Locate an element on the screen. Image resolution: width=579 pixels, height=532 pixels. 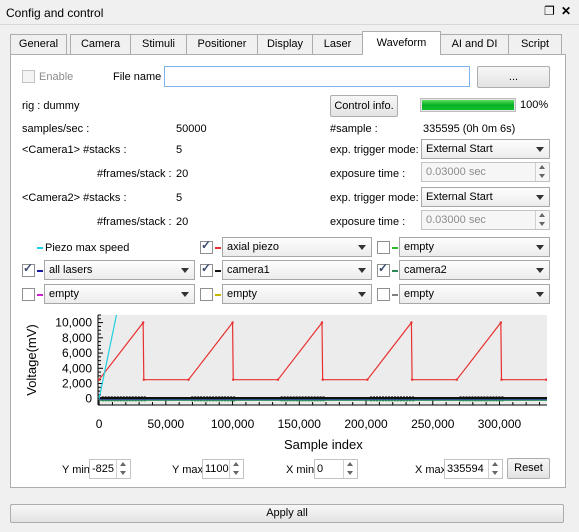
apply-all-button: Apply all is located at coordinates (287, 513).